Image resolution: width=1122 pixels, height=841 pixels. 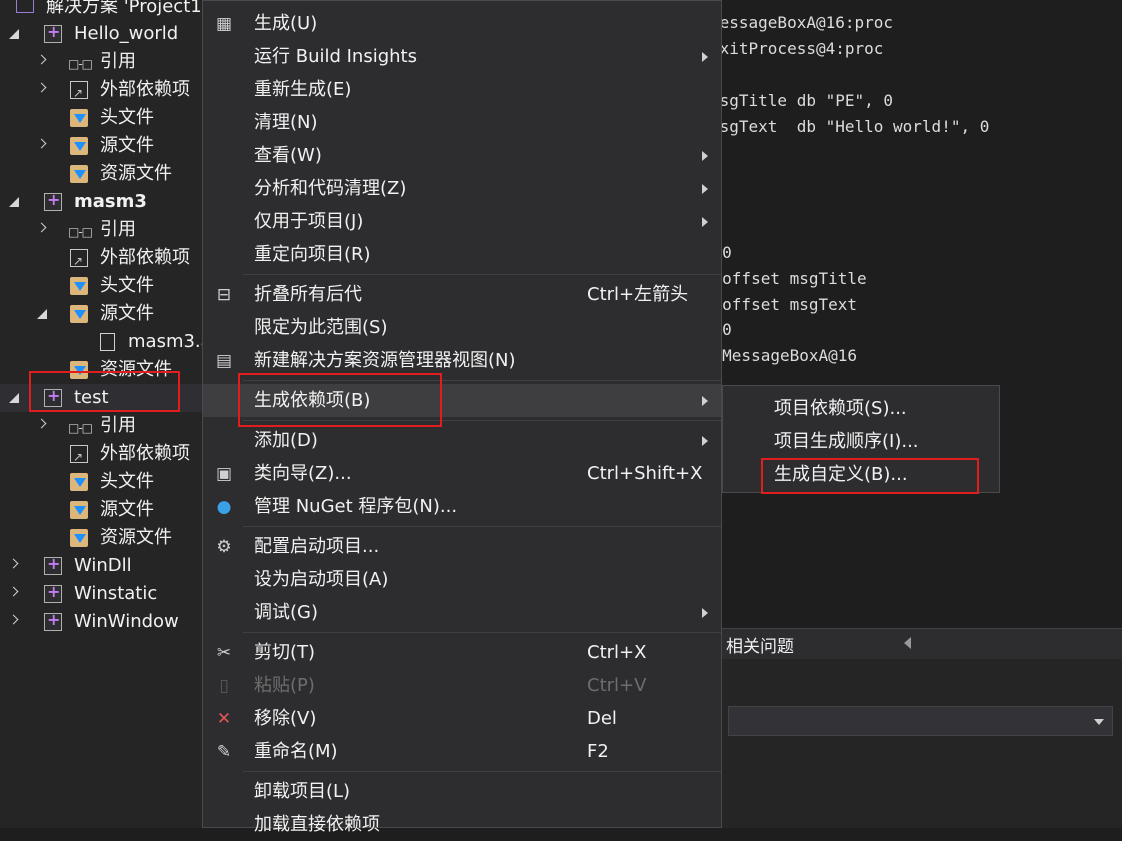 What do you see at coordinates (102, 565) in the screenshot?
I see `tree-item: WinDll` at bounding box center [102, 565].